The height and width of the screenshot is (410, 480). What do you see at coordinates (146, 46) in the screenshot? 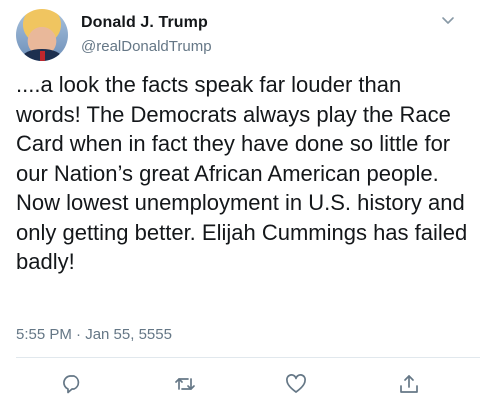
I see `author-handle: @realDonaldTrump` at bounding box center [146, 46].